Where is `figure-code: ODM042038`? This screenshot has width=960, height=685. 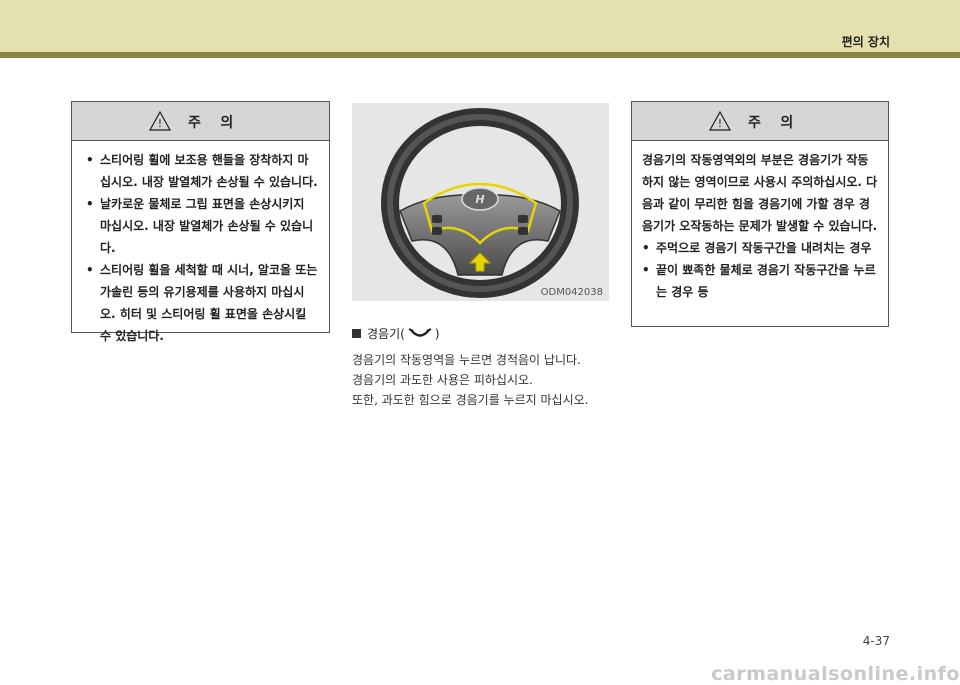 figure-code: ODM042038 is located at coordinates (571, 292).